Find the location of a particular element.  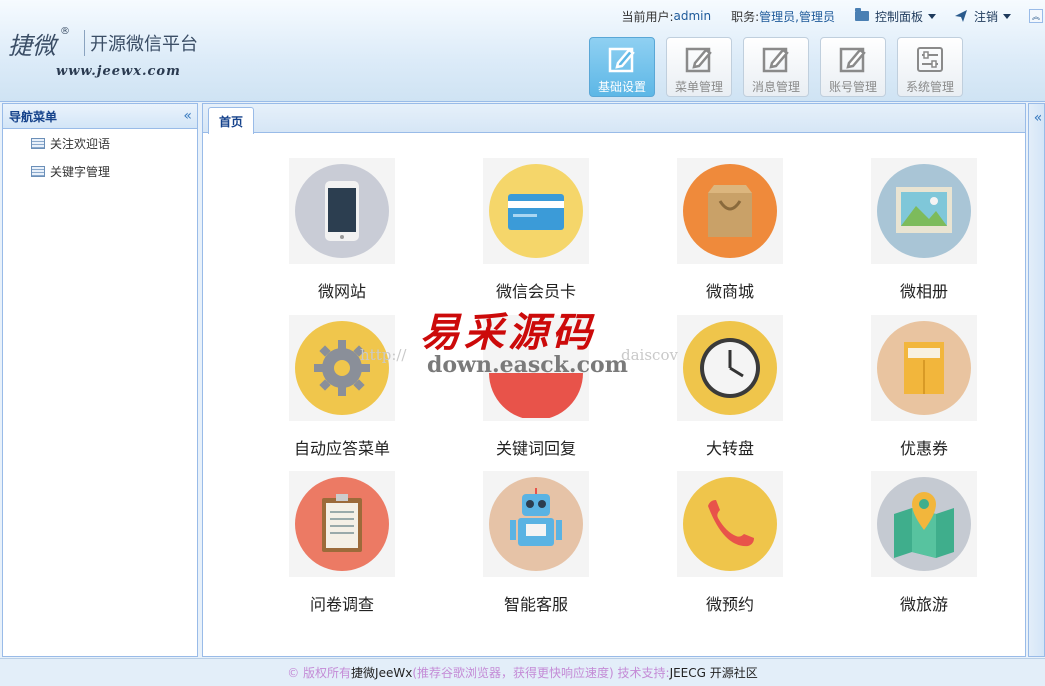

nav-button-basic-settings: 基础设置 is located at coordinates (622, 67).